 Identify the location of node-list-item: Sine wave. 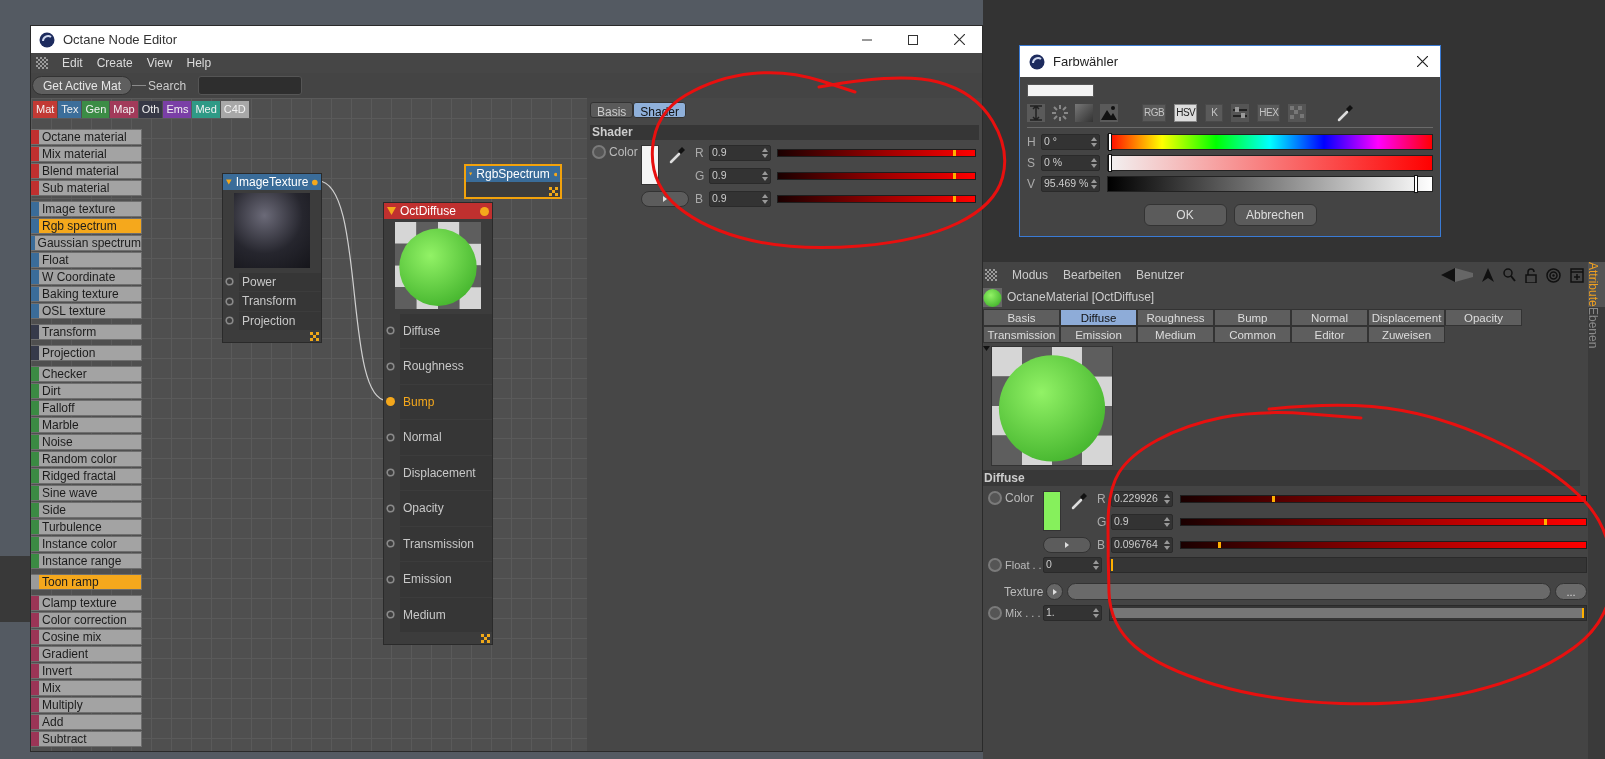
(86, 493).